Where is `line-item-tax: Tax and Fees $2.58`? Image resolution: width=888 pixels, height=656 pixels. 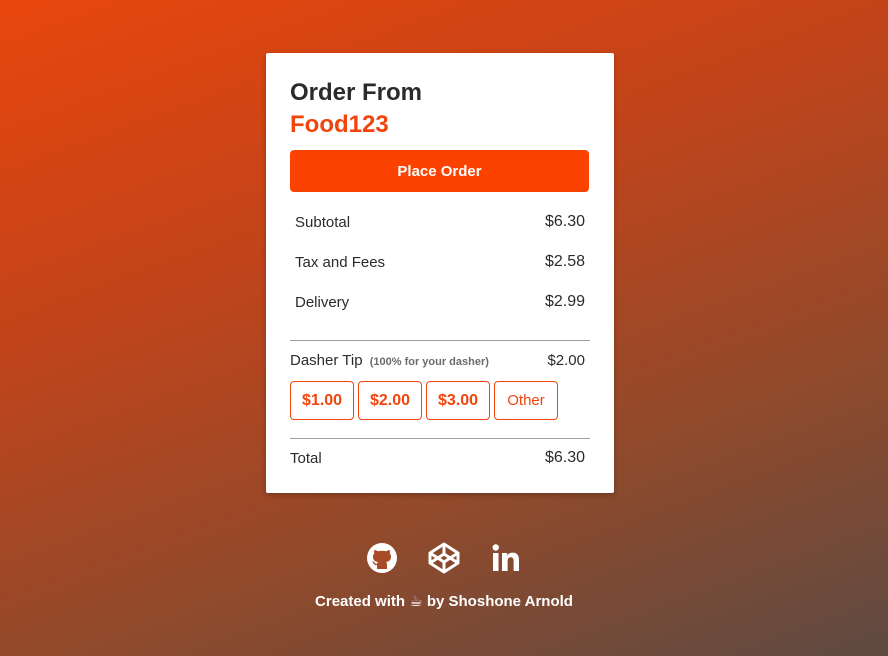 line-item-tax: Tax and Fees $2.58 is located at coordinates (440, 262).